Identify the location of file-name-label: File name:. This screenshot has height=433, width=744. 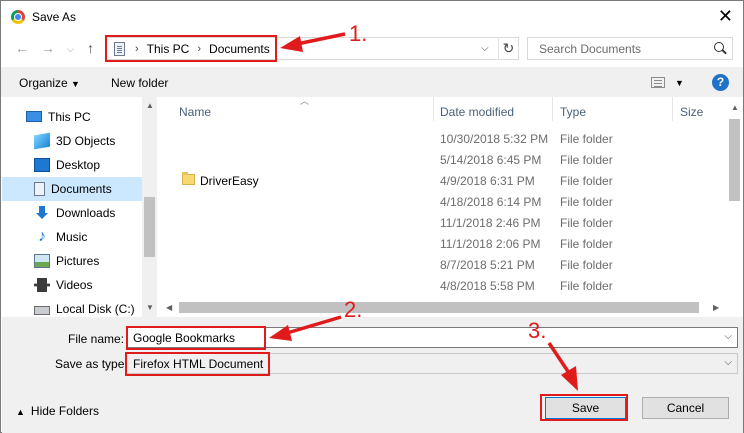
(96, 339).